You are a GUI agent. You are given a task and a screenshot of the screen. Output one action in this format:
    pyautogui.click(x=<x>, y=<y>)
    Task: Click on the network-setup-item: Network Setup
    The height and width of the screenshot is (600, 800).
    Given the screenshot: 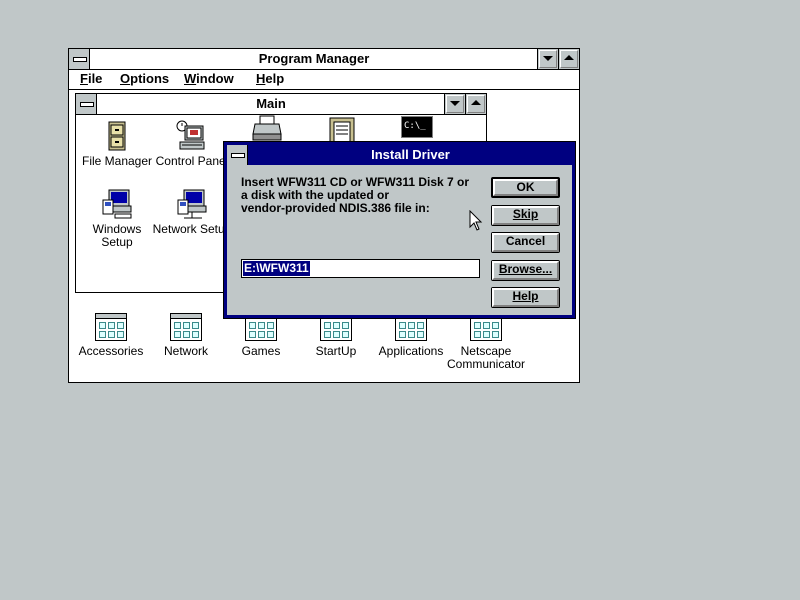 What is the action you would take?
    pyautogui.click(x=192, y=212)
    